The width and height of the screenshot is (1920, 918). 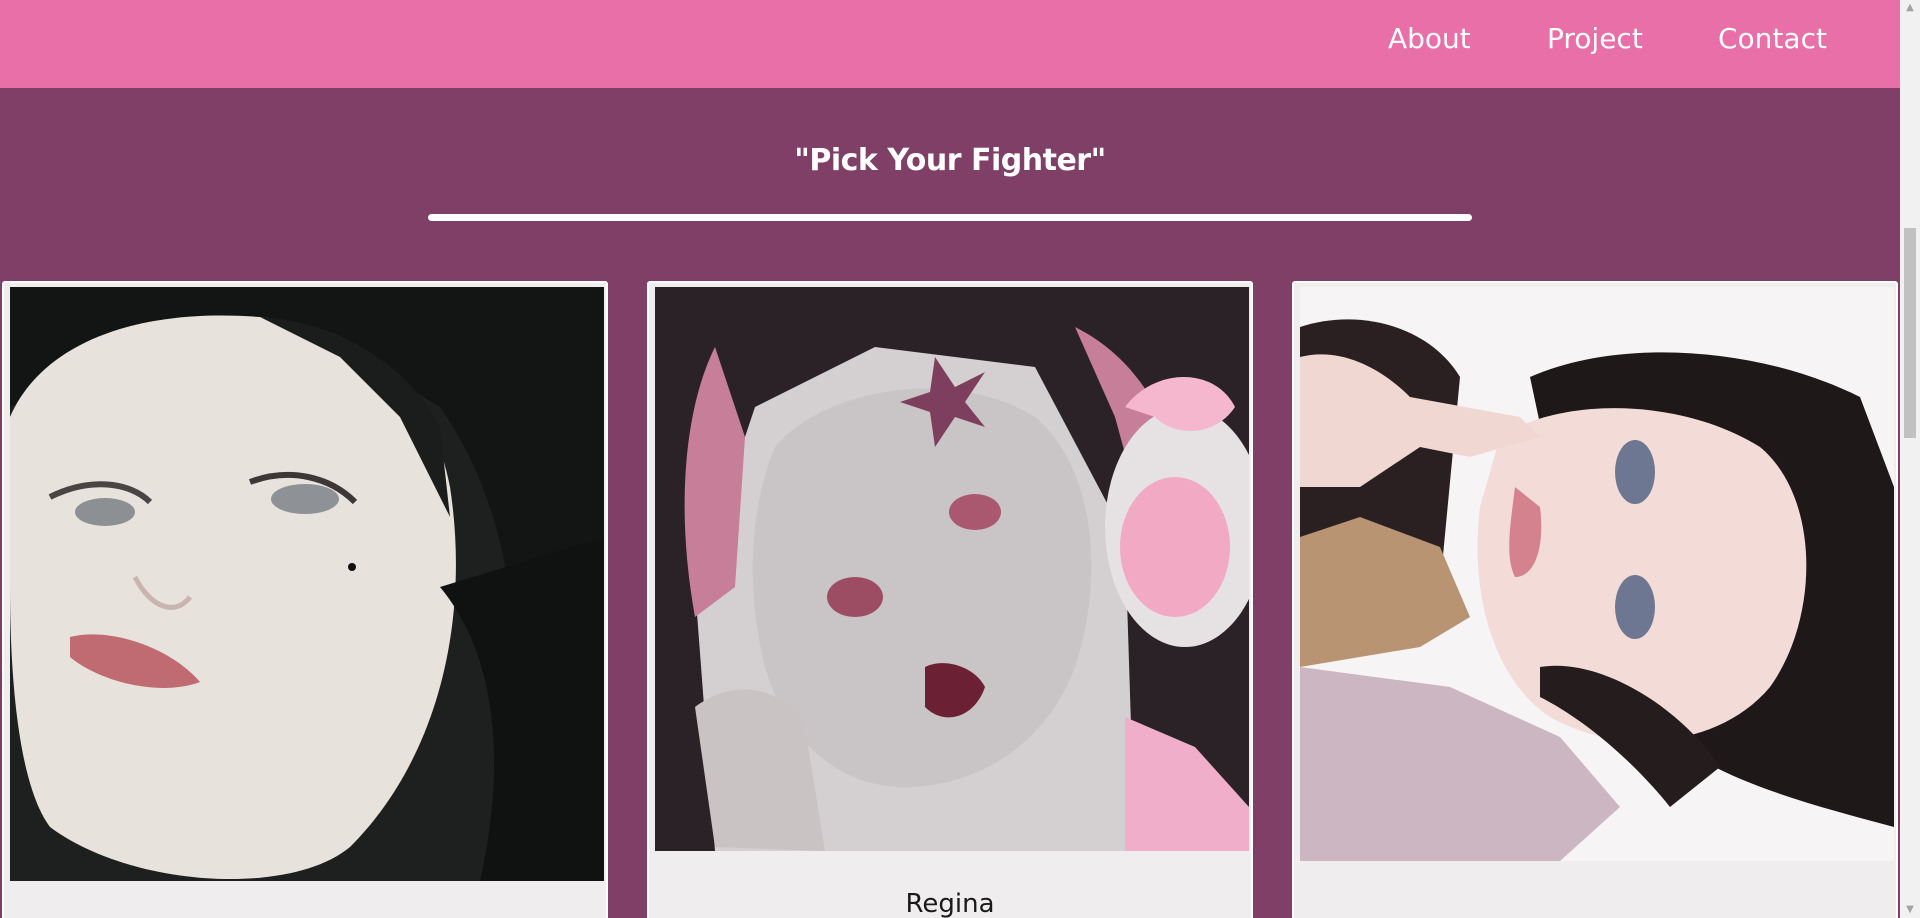 What do you see at coordinates (1910, 910) in the screenshot?
I see `triangle-down-icon: ▼` at bounding box center [1910, 910].